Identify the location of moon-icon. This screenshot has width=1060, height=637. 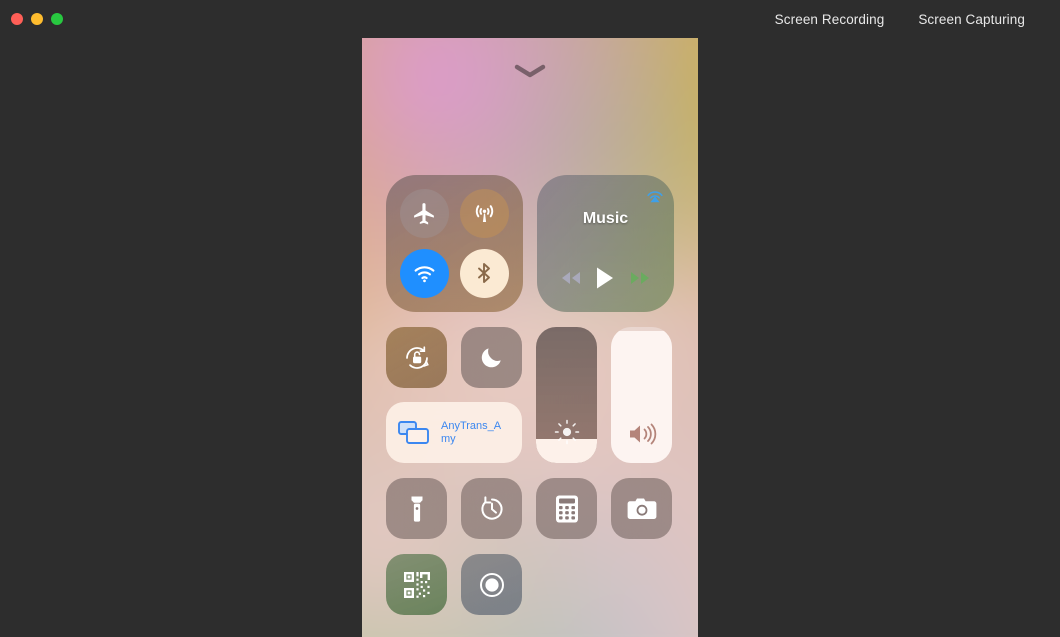
(491, 357).